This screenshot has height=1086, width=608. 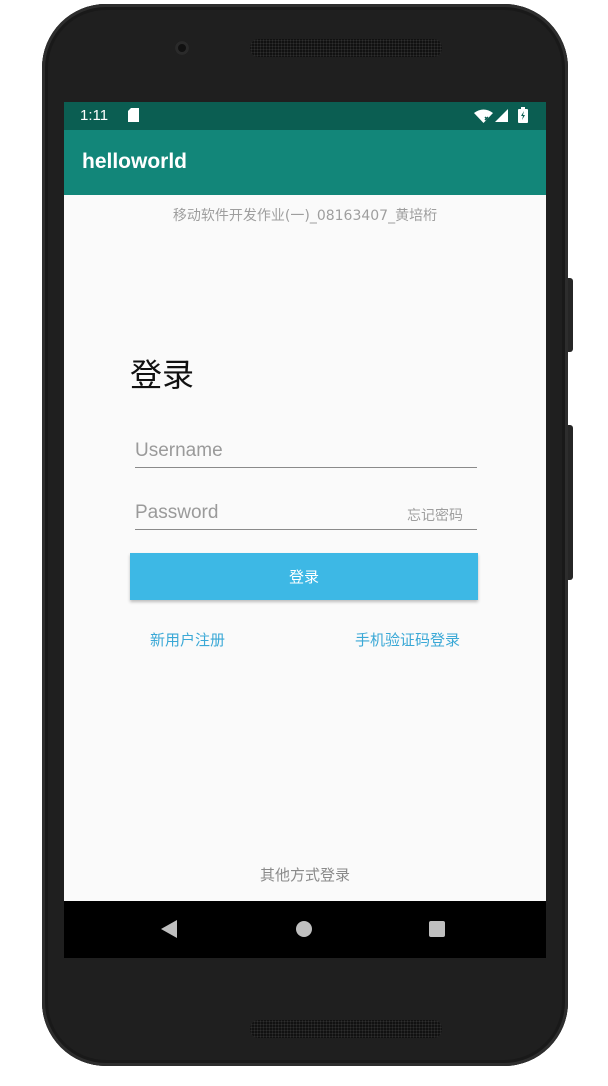 I want to click on earpiece-speaker, so click(x=346, y=48).